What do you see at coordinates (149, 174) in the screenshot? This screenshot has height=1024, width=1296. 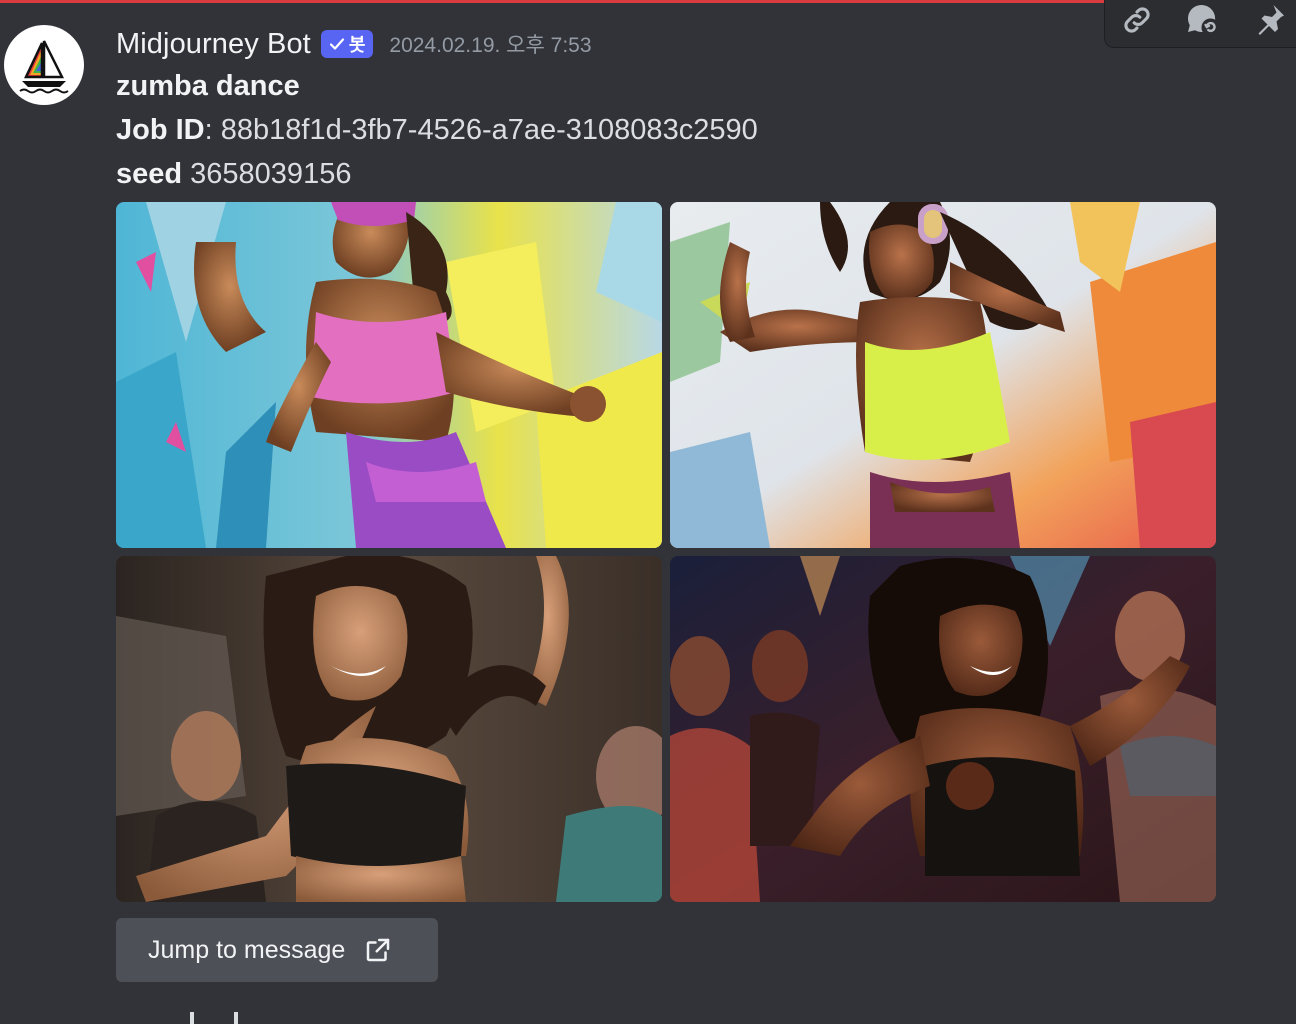 I see `seed-label: seed` at bounding box center [149, 174].